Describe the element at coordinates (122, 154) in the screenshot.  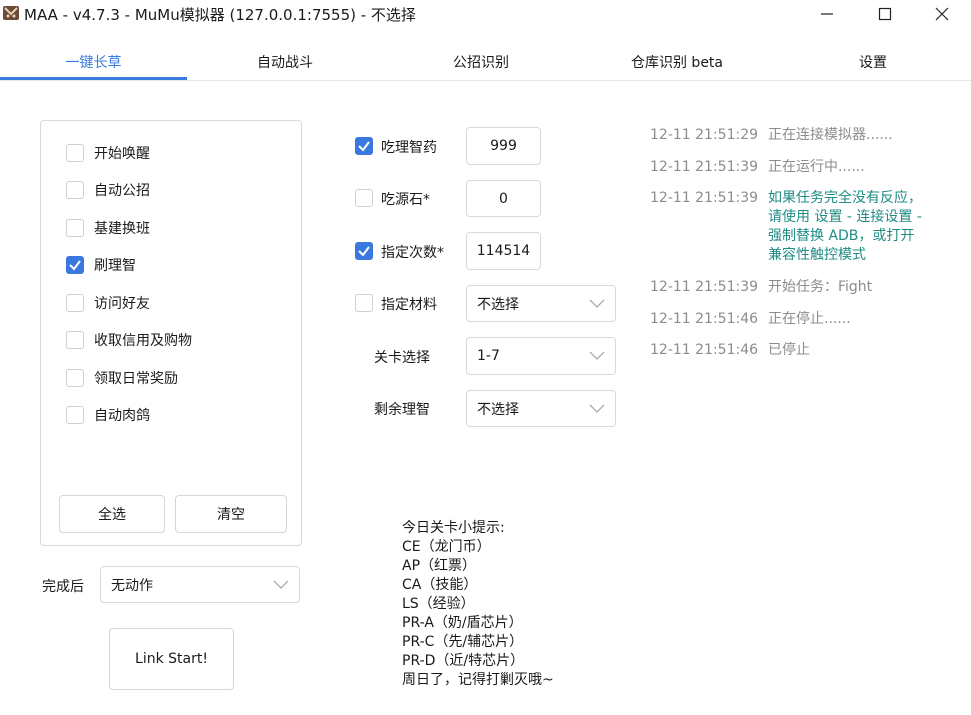
I see `task-label: 开始唤醒` at that location.